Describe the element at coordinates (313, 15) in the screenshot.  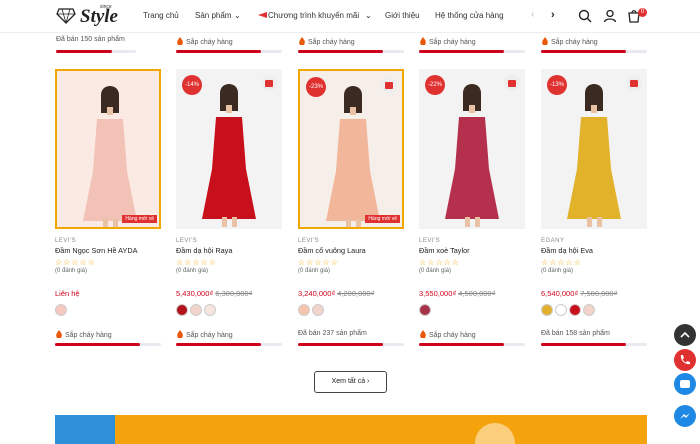
I see `nav-promotions: Chương trình khuyến mãi` at that location.